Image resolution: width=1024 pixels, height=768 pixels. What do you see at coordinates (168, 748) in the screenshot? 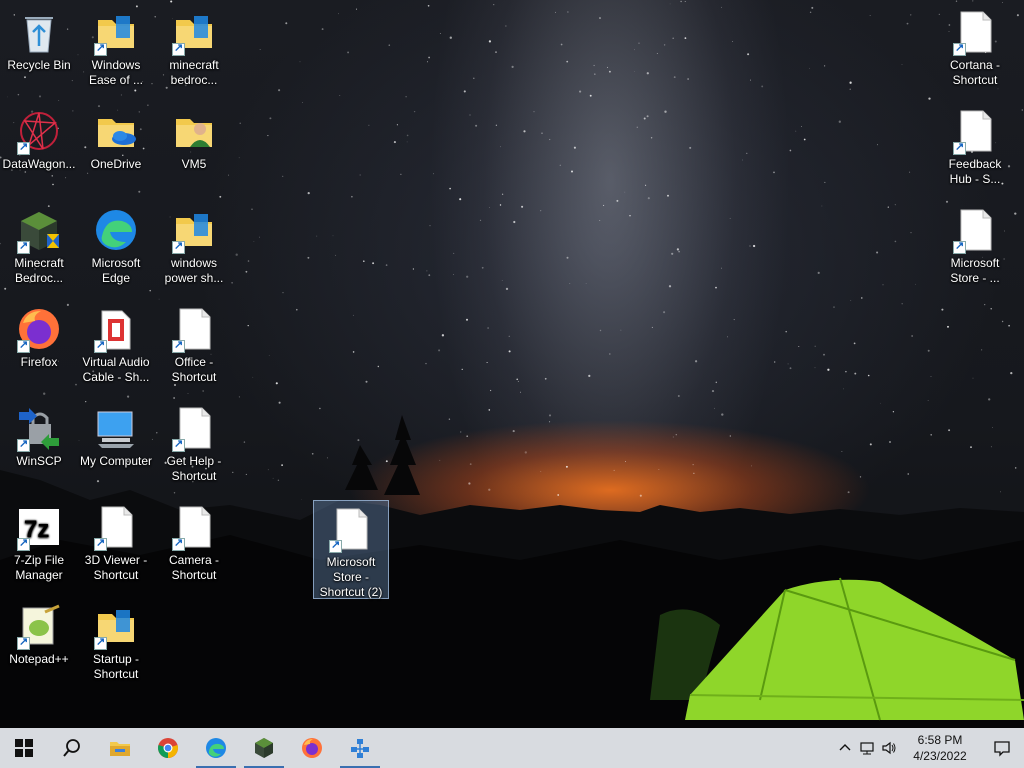
I see `taskbar-chrome` at bounding box center [168, 748].